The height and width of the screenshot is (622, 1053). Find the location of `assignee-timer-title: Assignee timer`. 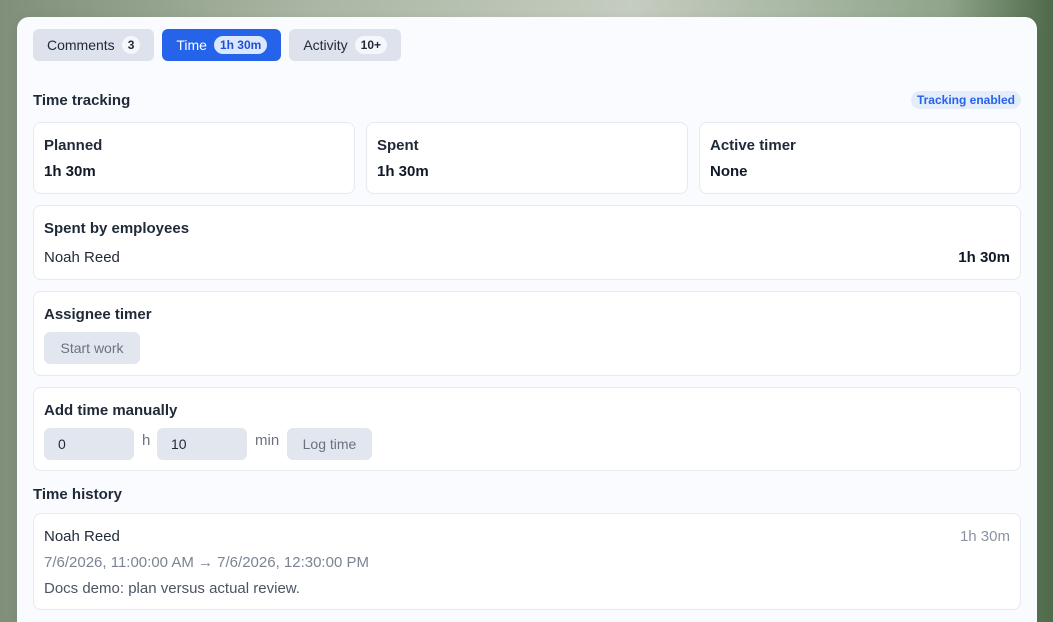

assignee-timer-title: Assignee timer is located at coordinates (98, 314).